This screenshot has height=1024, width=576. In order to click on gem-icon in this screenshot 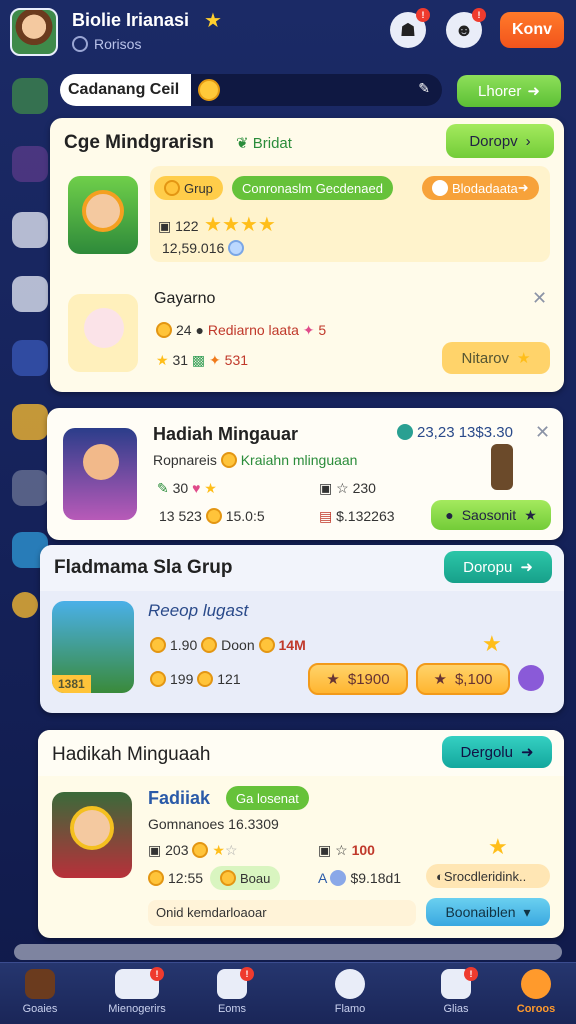, I will do `click(531, 678)`.